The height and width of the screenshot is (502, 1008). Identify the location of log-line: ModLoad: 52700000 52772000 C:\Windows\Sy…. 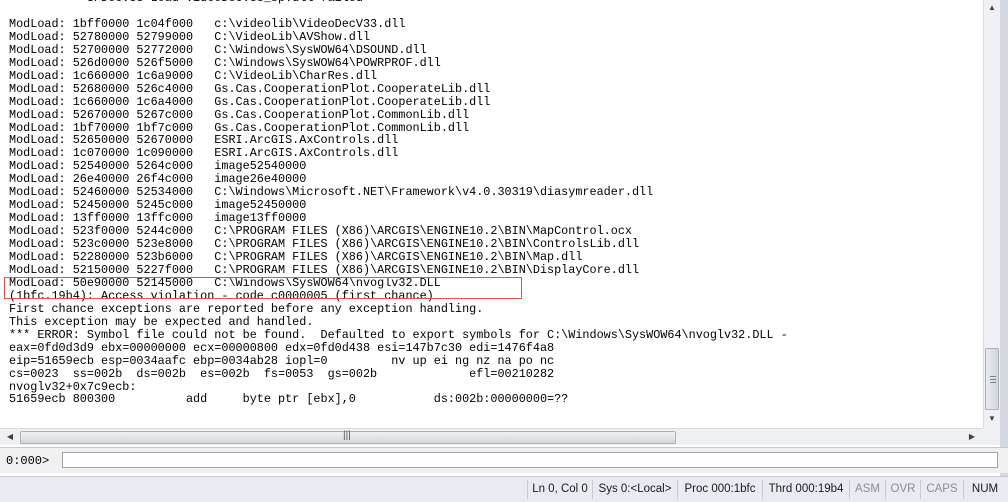
(218, 49).